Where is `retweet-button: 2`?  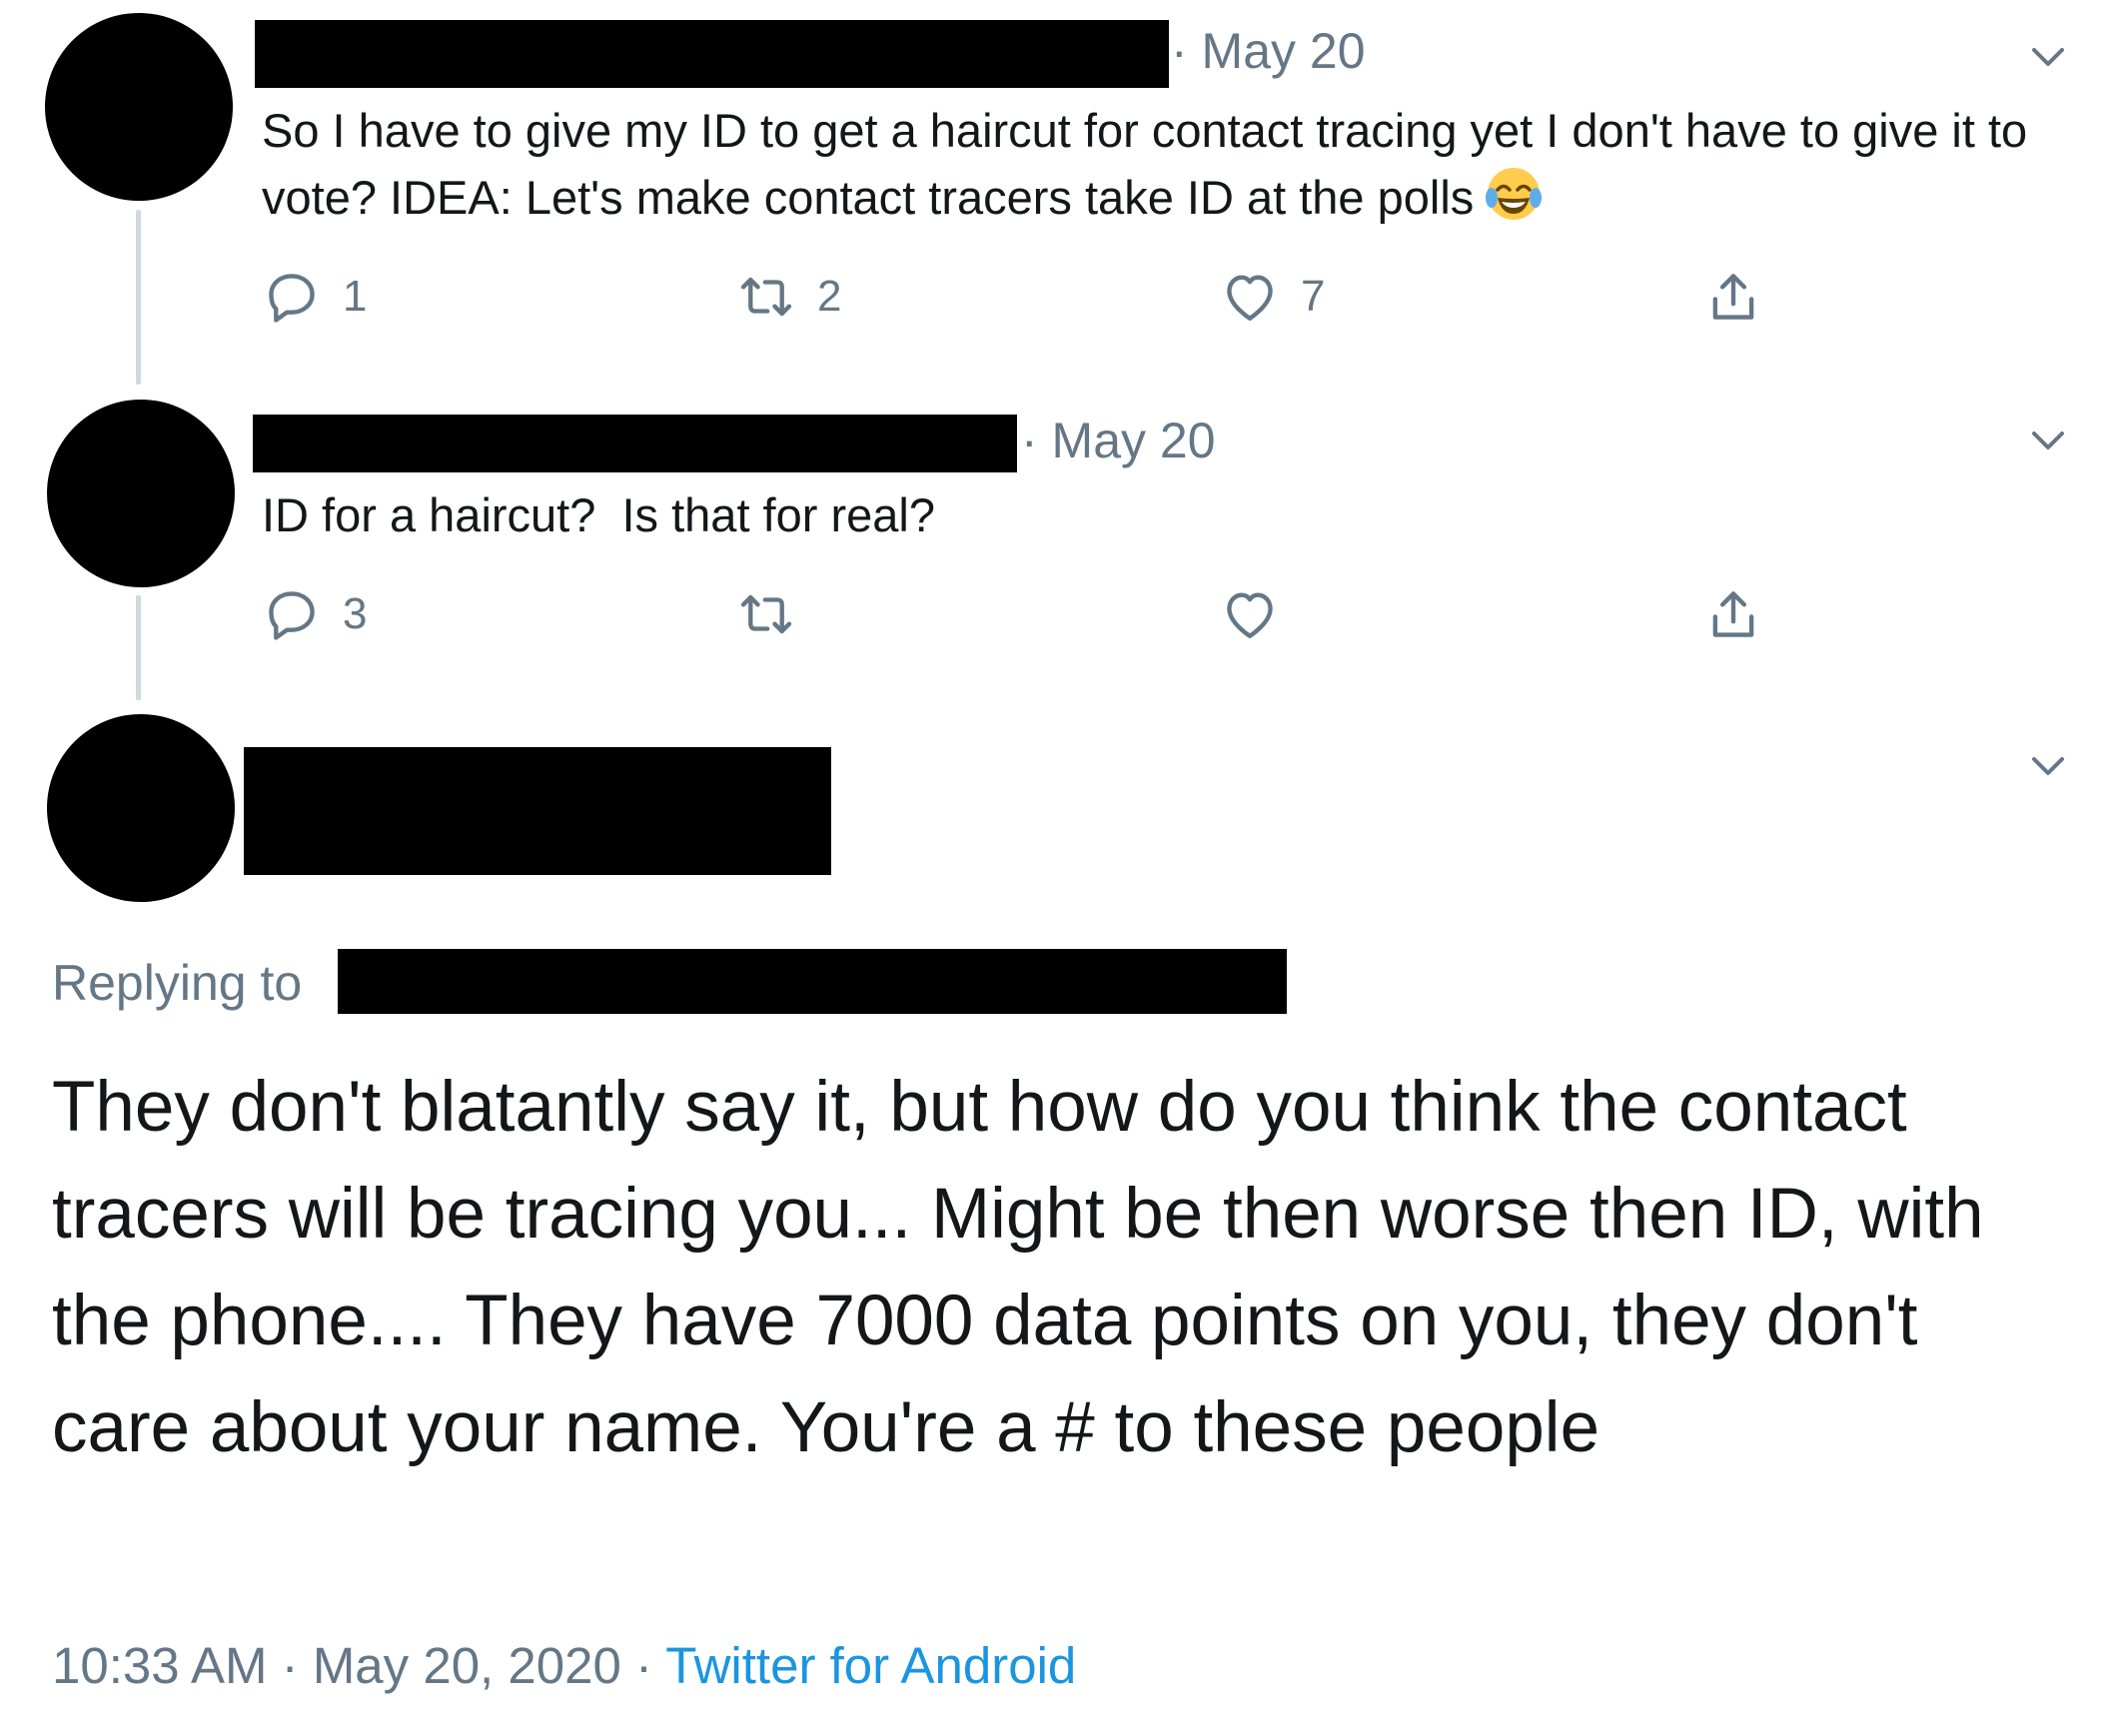
retweet-button: 2 is located at coordinates (789, 297).